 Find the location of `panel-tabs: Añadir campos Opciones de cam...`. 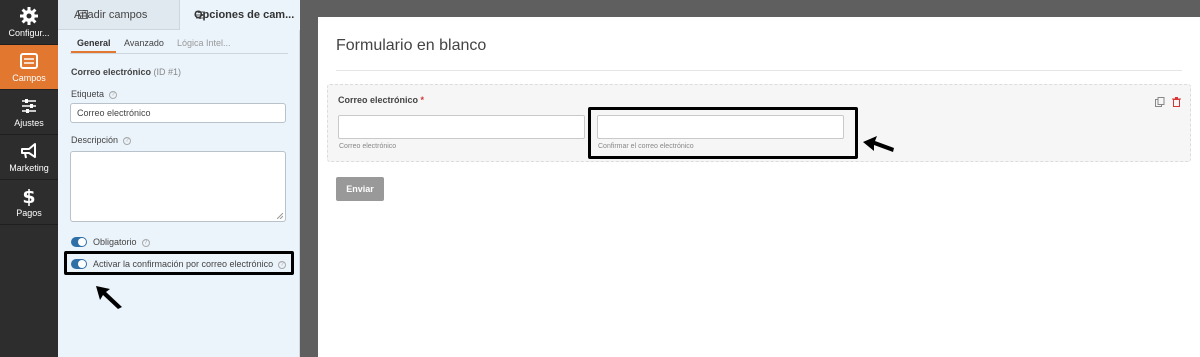

panel-tabs: Añadir campos Opciones de cam... is located at coordinates (179, 15).